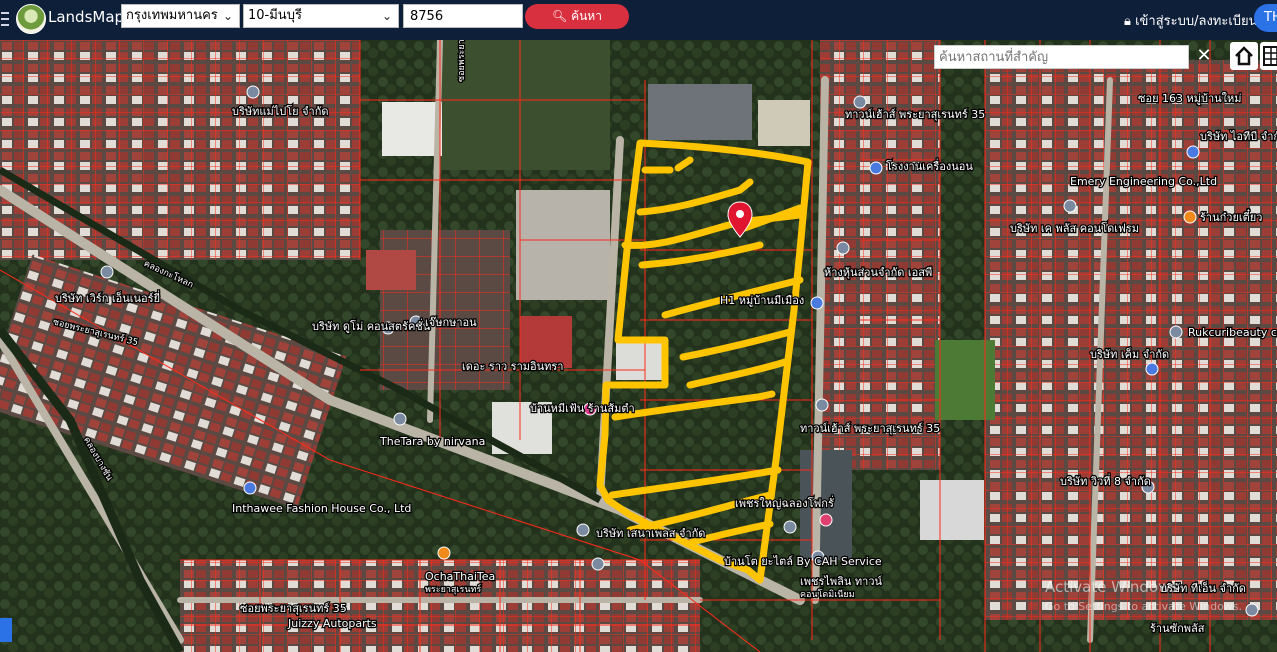  Describe the element at coordinates (107, 297) in the screenshot. I see `map-label: บริษัท เวิร์ก เอ็นเนอร์ยี่` at that location.